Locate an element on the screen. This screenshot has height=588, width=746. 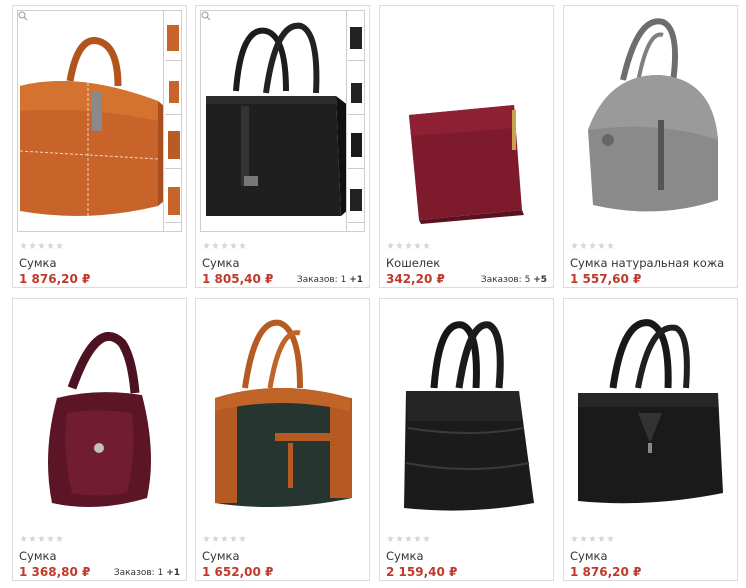
product-price: 2 159,40 ₽ is located at coordinates (422, 572).